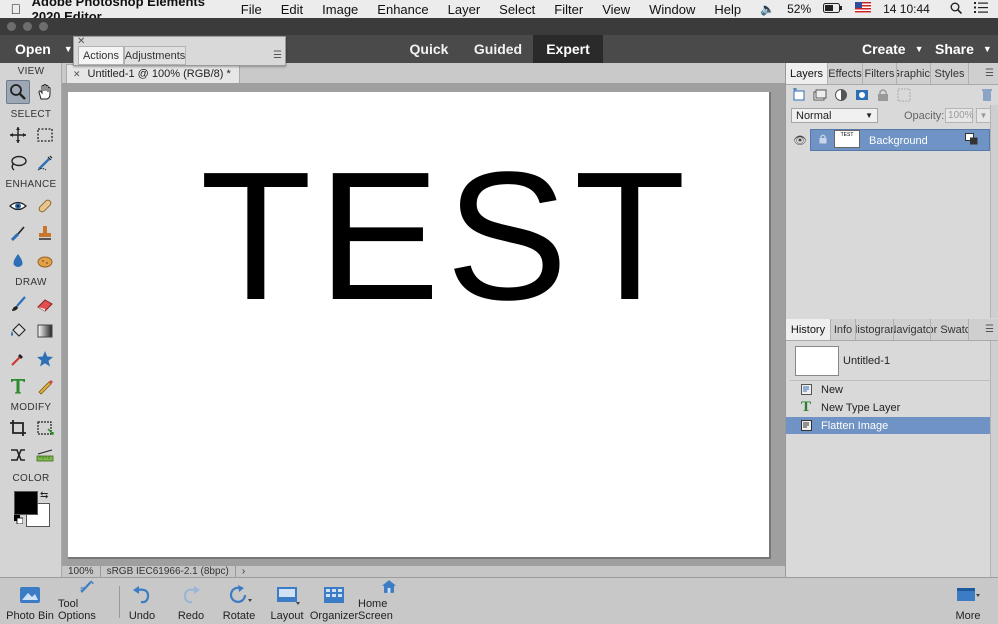 Image resolution: width=998 pixels, height=624 pixels. I want to click on type-tool-icon, so click(18, 386).